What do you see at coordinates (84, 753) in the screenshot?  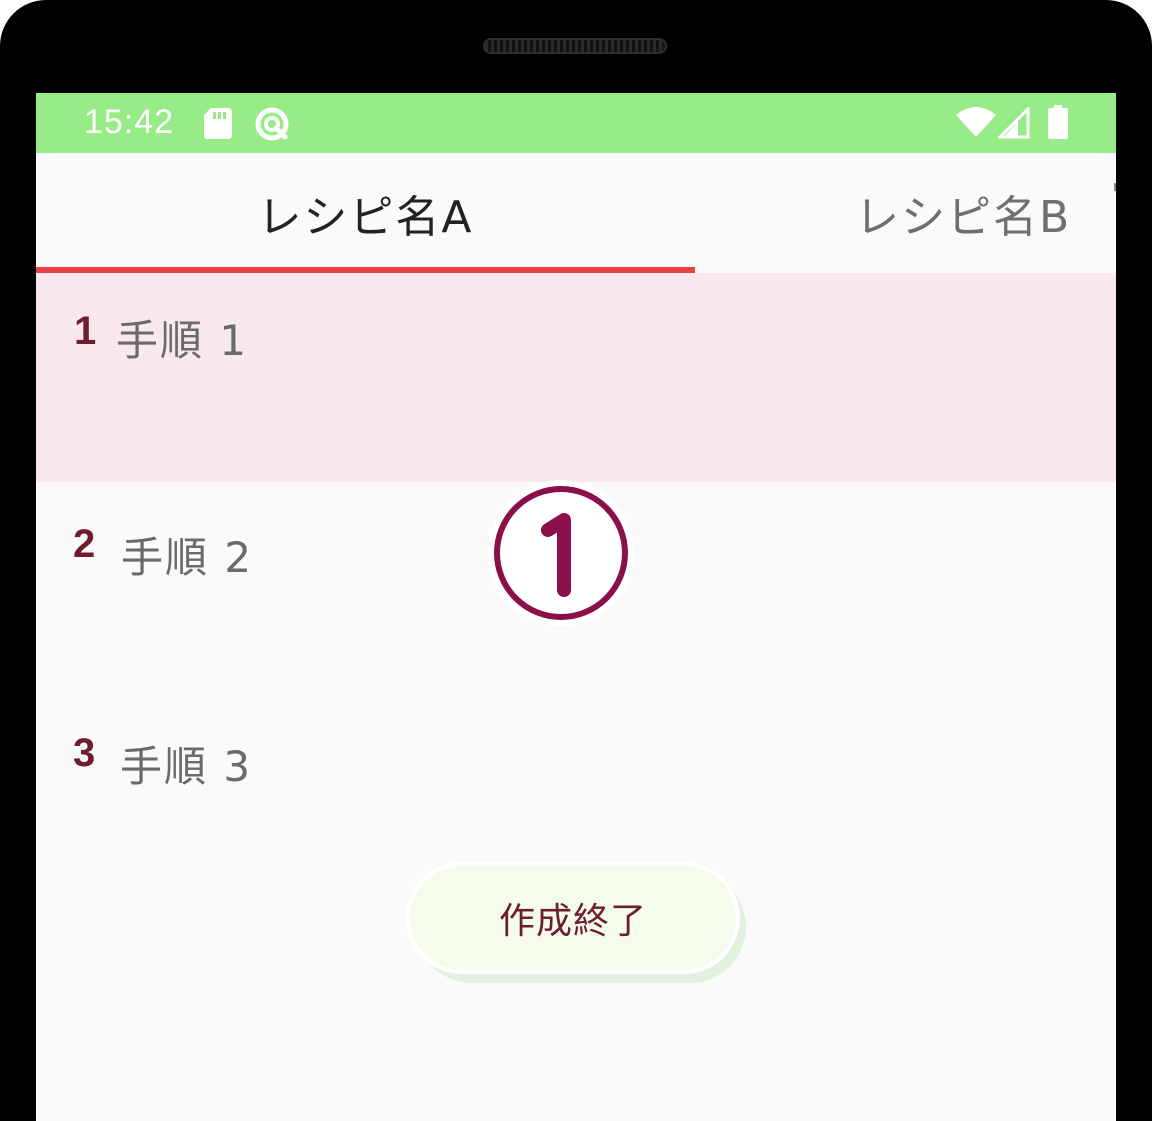 I see `step-number: 3` at bounding box center [84, 753].